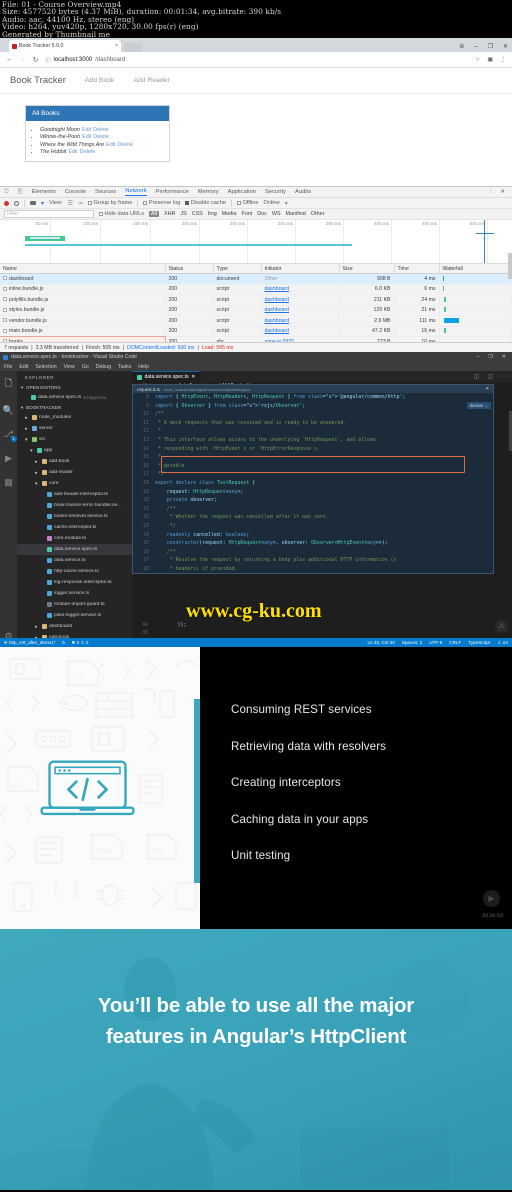 This screenshot has height=1192, width=512. What do you see at coordinates (38, 80) in the screenshot?
I see `app-brand: Book Tracker` at bounding box center [38, 80].